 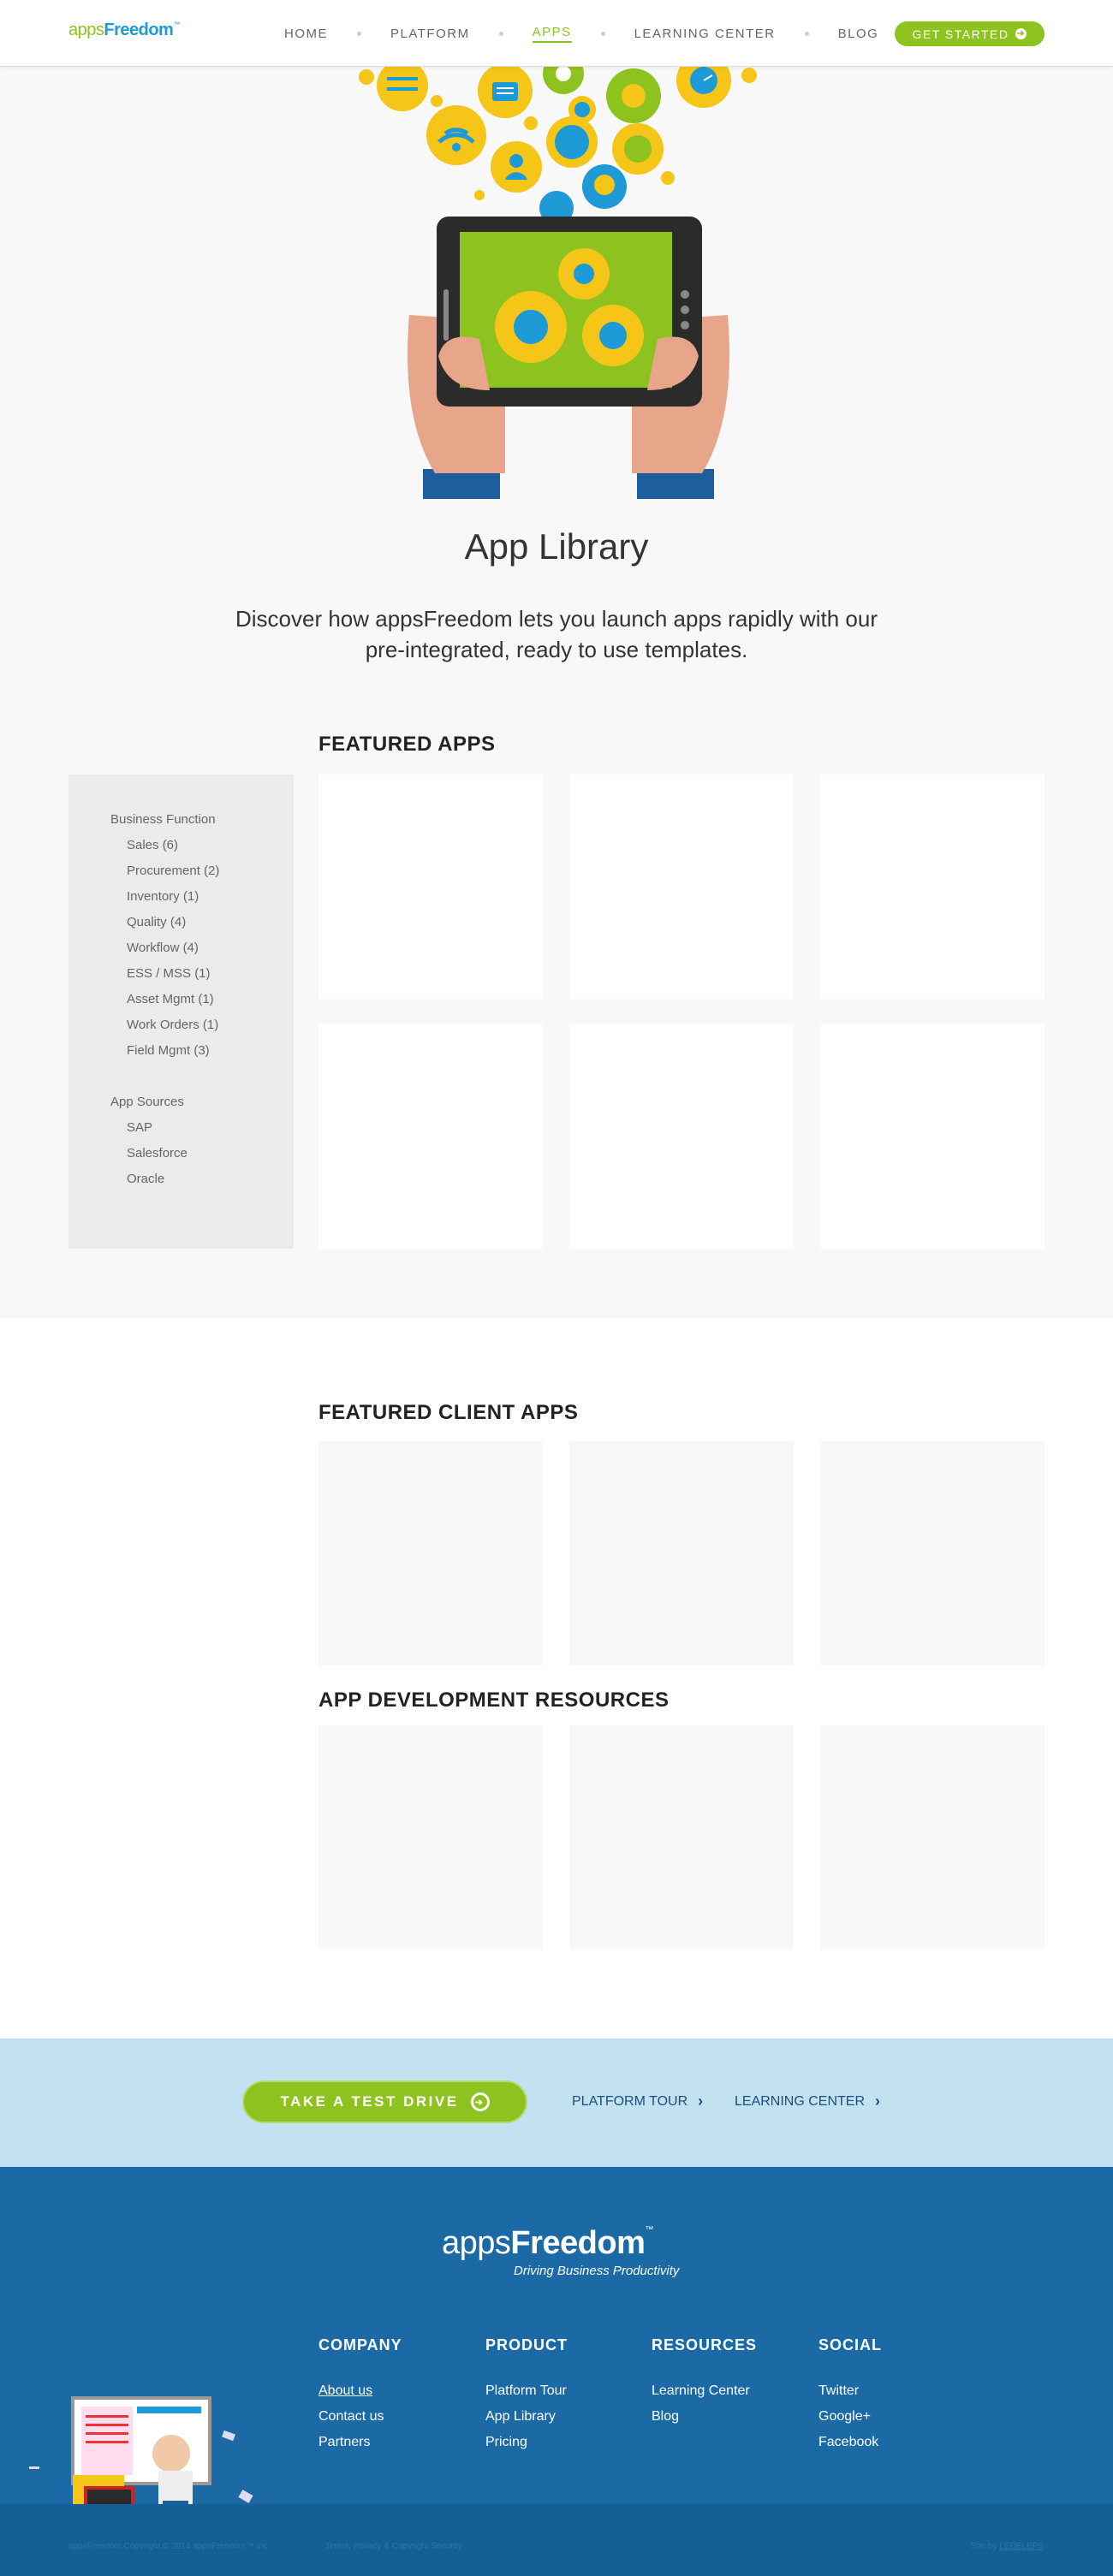 I want to click on take-test-drive-button: TAKE A TEST DRIVE ➔, so click(x=384, y=2101).